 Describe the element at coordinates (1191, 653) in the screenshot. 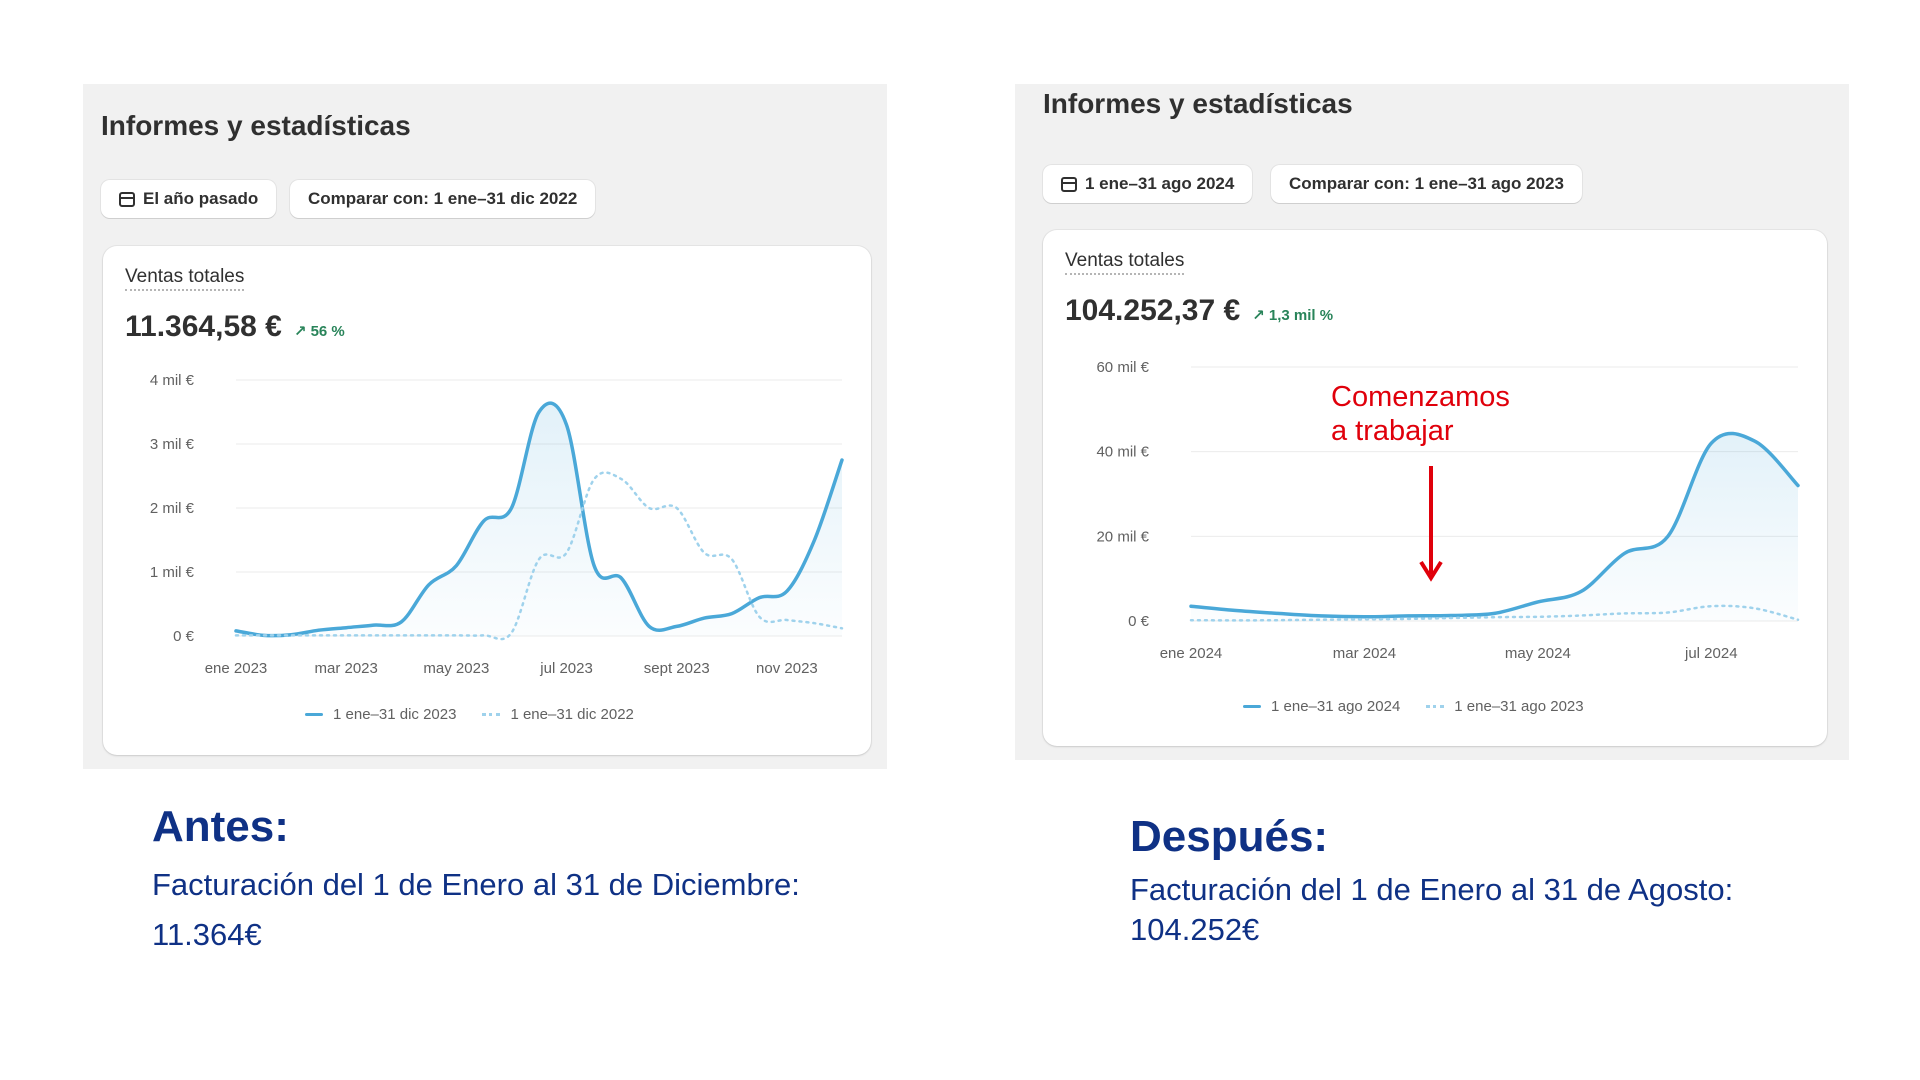

I see `x-tick-label: ene 2024` at that location.